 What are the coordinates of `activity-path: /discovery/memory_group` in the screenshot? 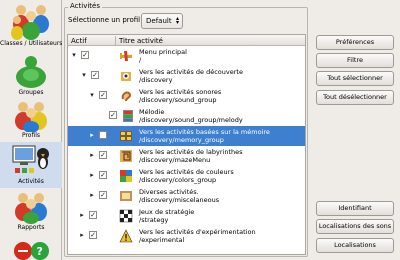 It's located at (181, 140).